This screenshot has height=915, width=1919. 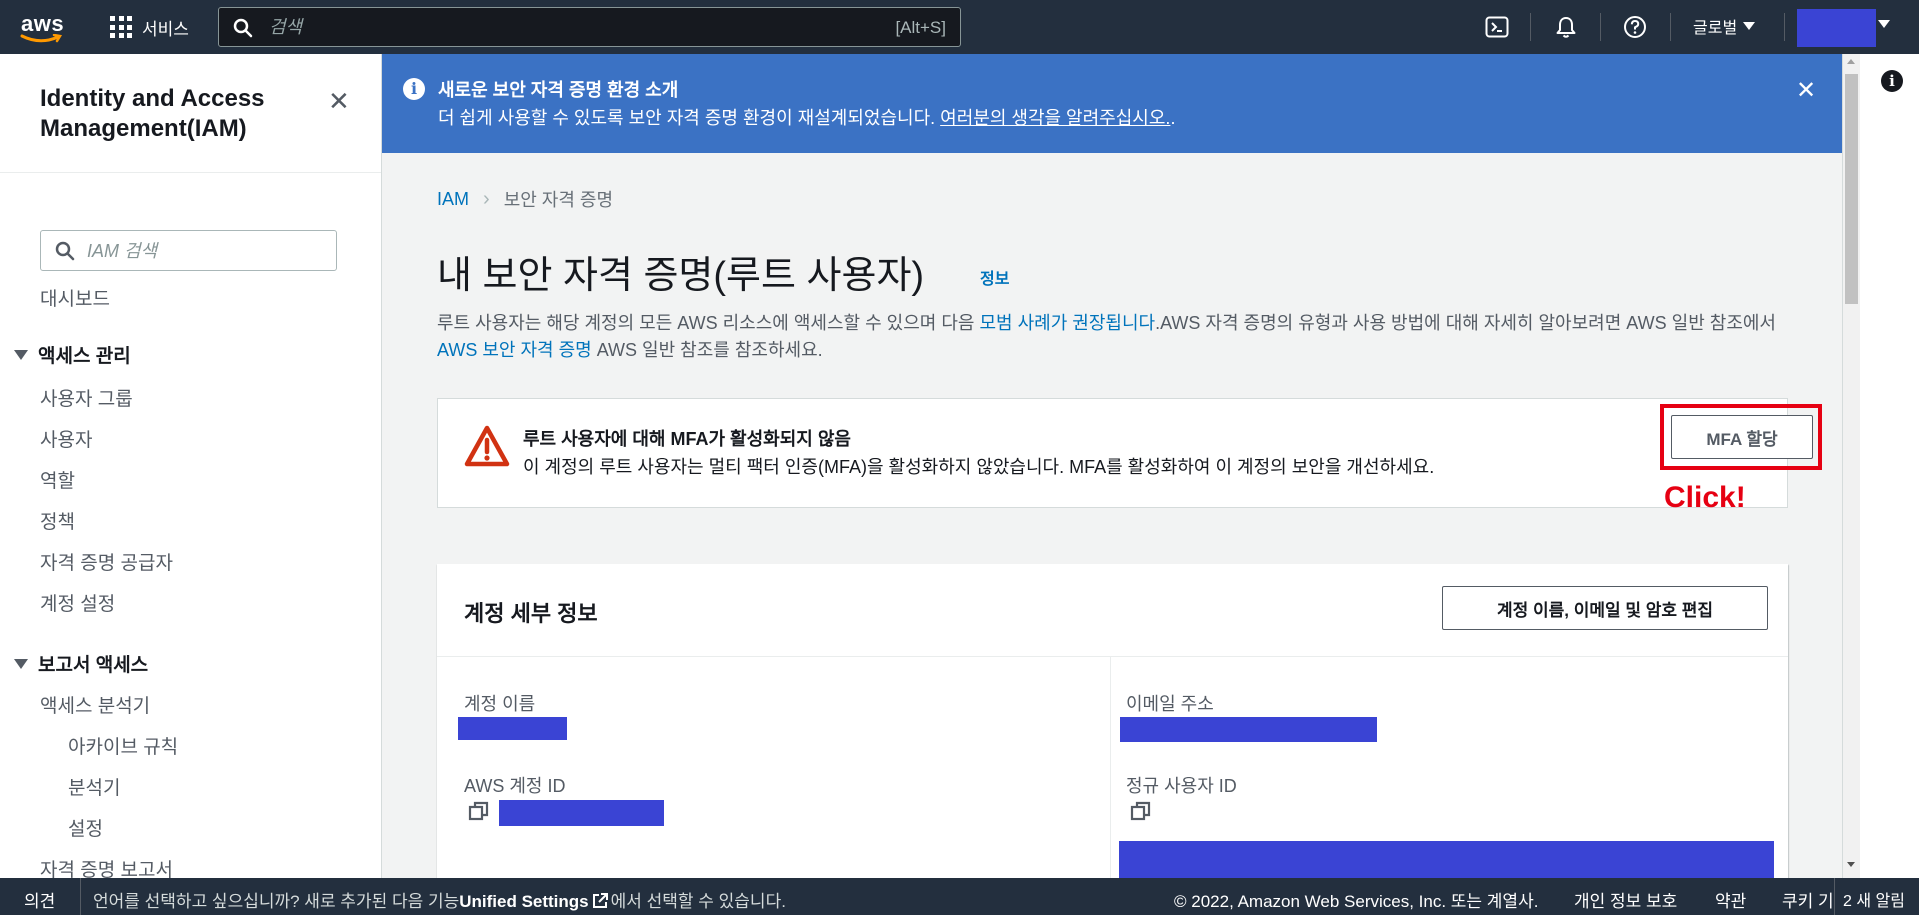 What do you see at coordinates (276, 901) in the screenshot?
I see `language-hint-text: 언어를 선택하고 싶으십니까? 새로 추가된 다음 기능` at bounding box center [276, 901].